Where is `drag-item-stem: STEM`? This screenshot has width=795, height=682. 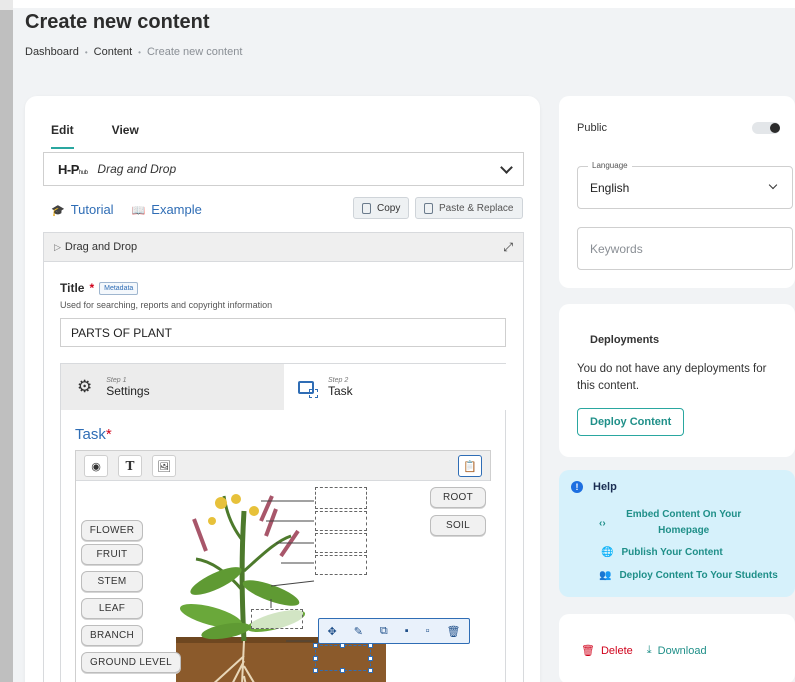
drag-item-stem: STEM is located at coordinates (112, 581).